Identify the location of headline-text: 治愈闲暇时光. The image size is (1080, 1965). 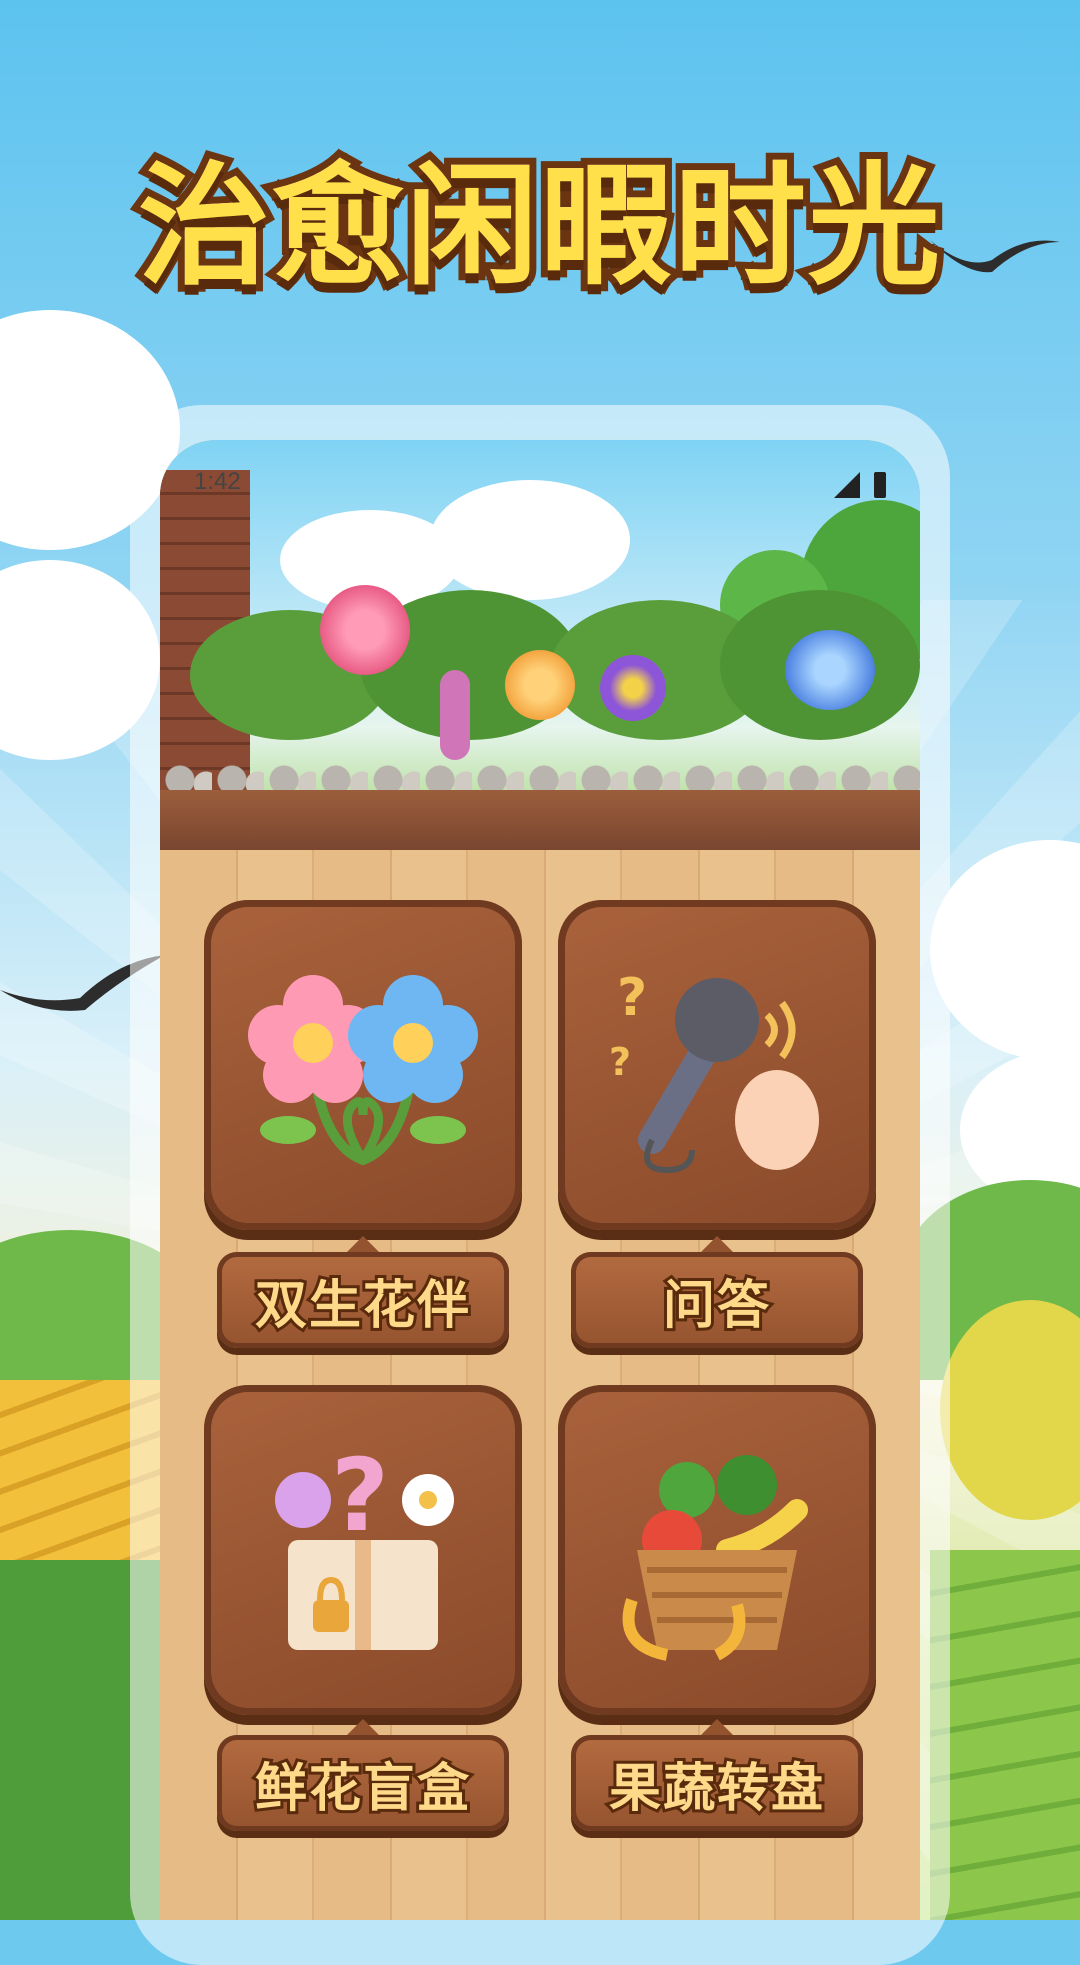
(539, 227).